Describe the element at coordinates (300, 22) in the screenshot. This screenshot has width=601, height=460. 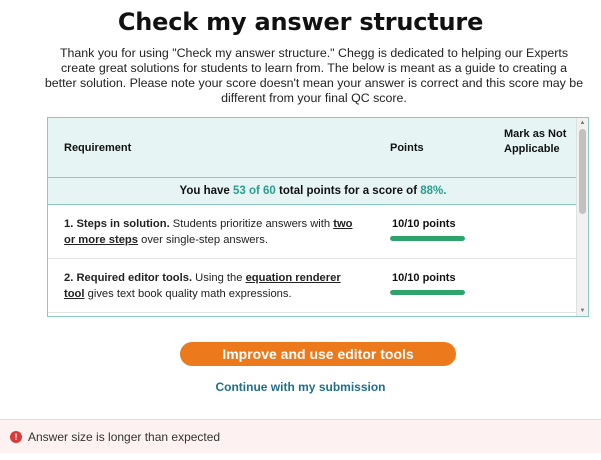
I see `page-title: Check my answer structure` at that location.